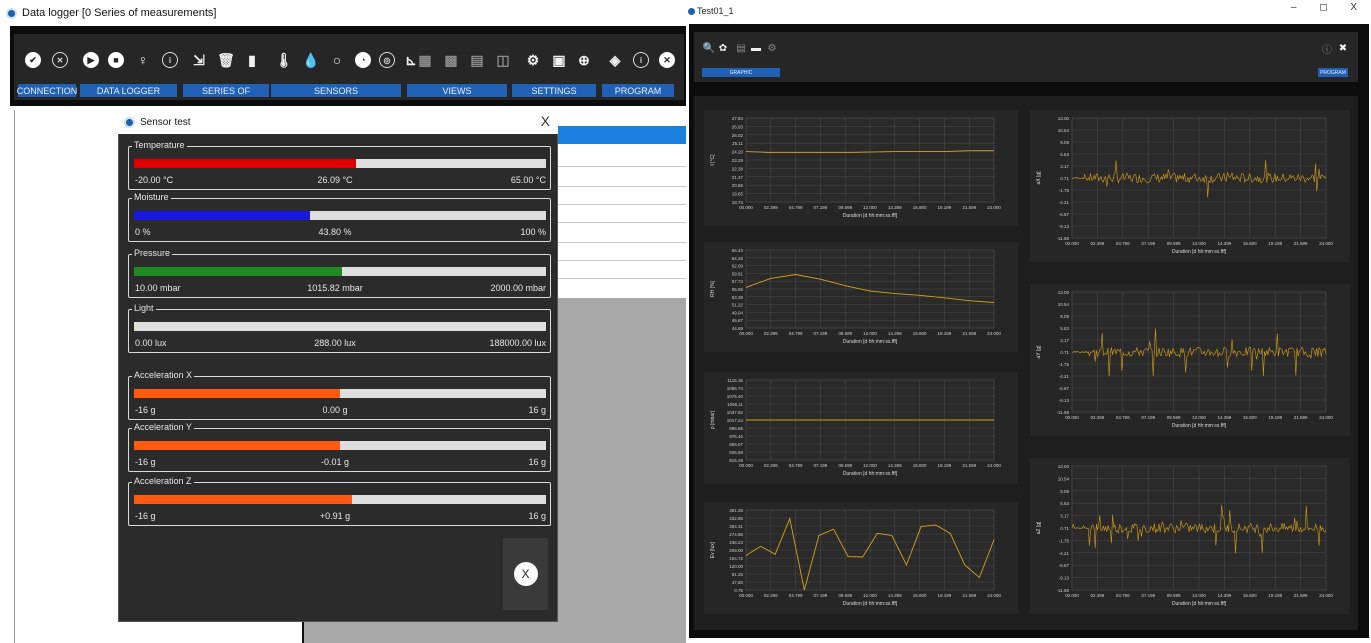  Describe the element at coordinates (425, 60) in the screenshot. I see `table-icon: ▦` at that location.